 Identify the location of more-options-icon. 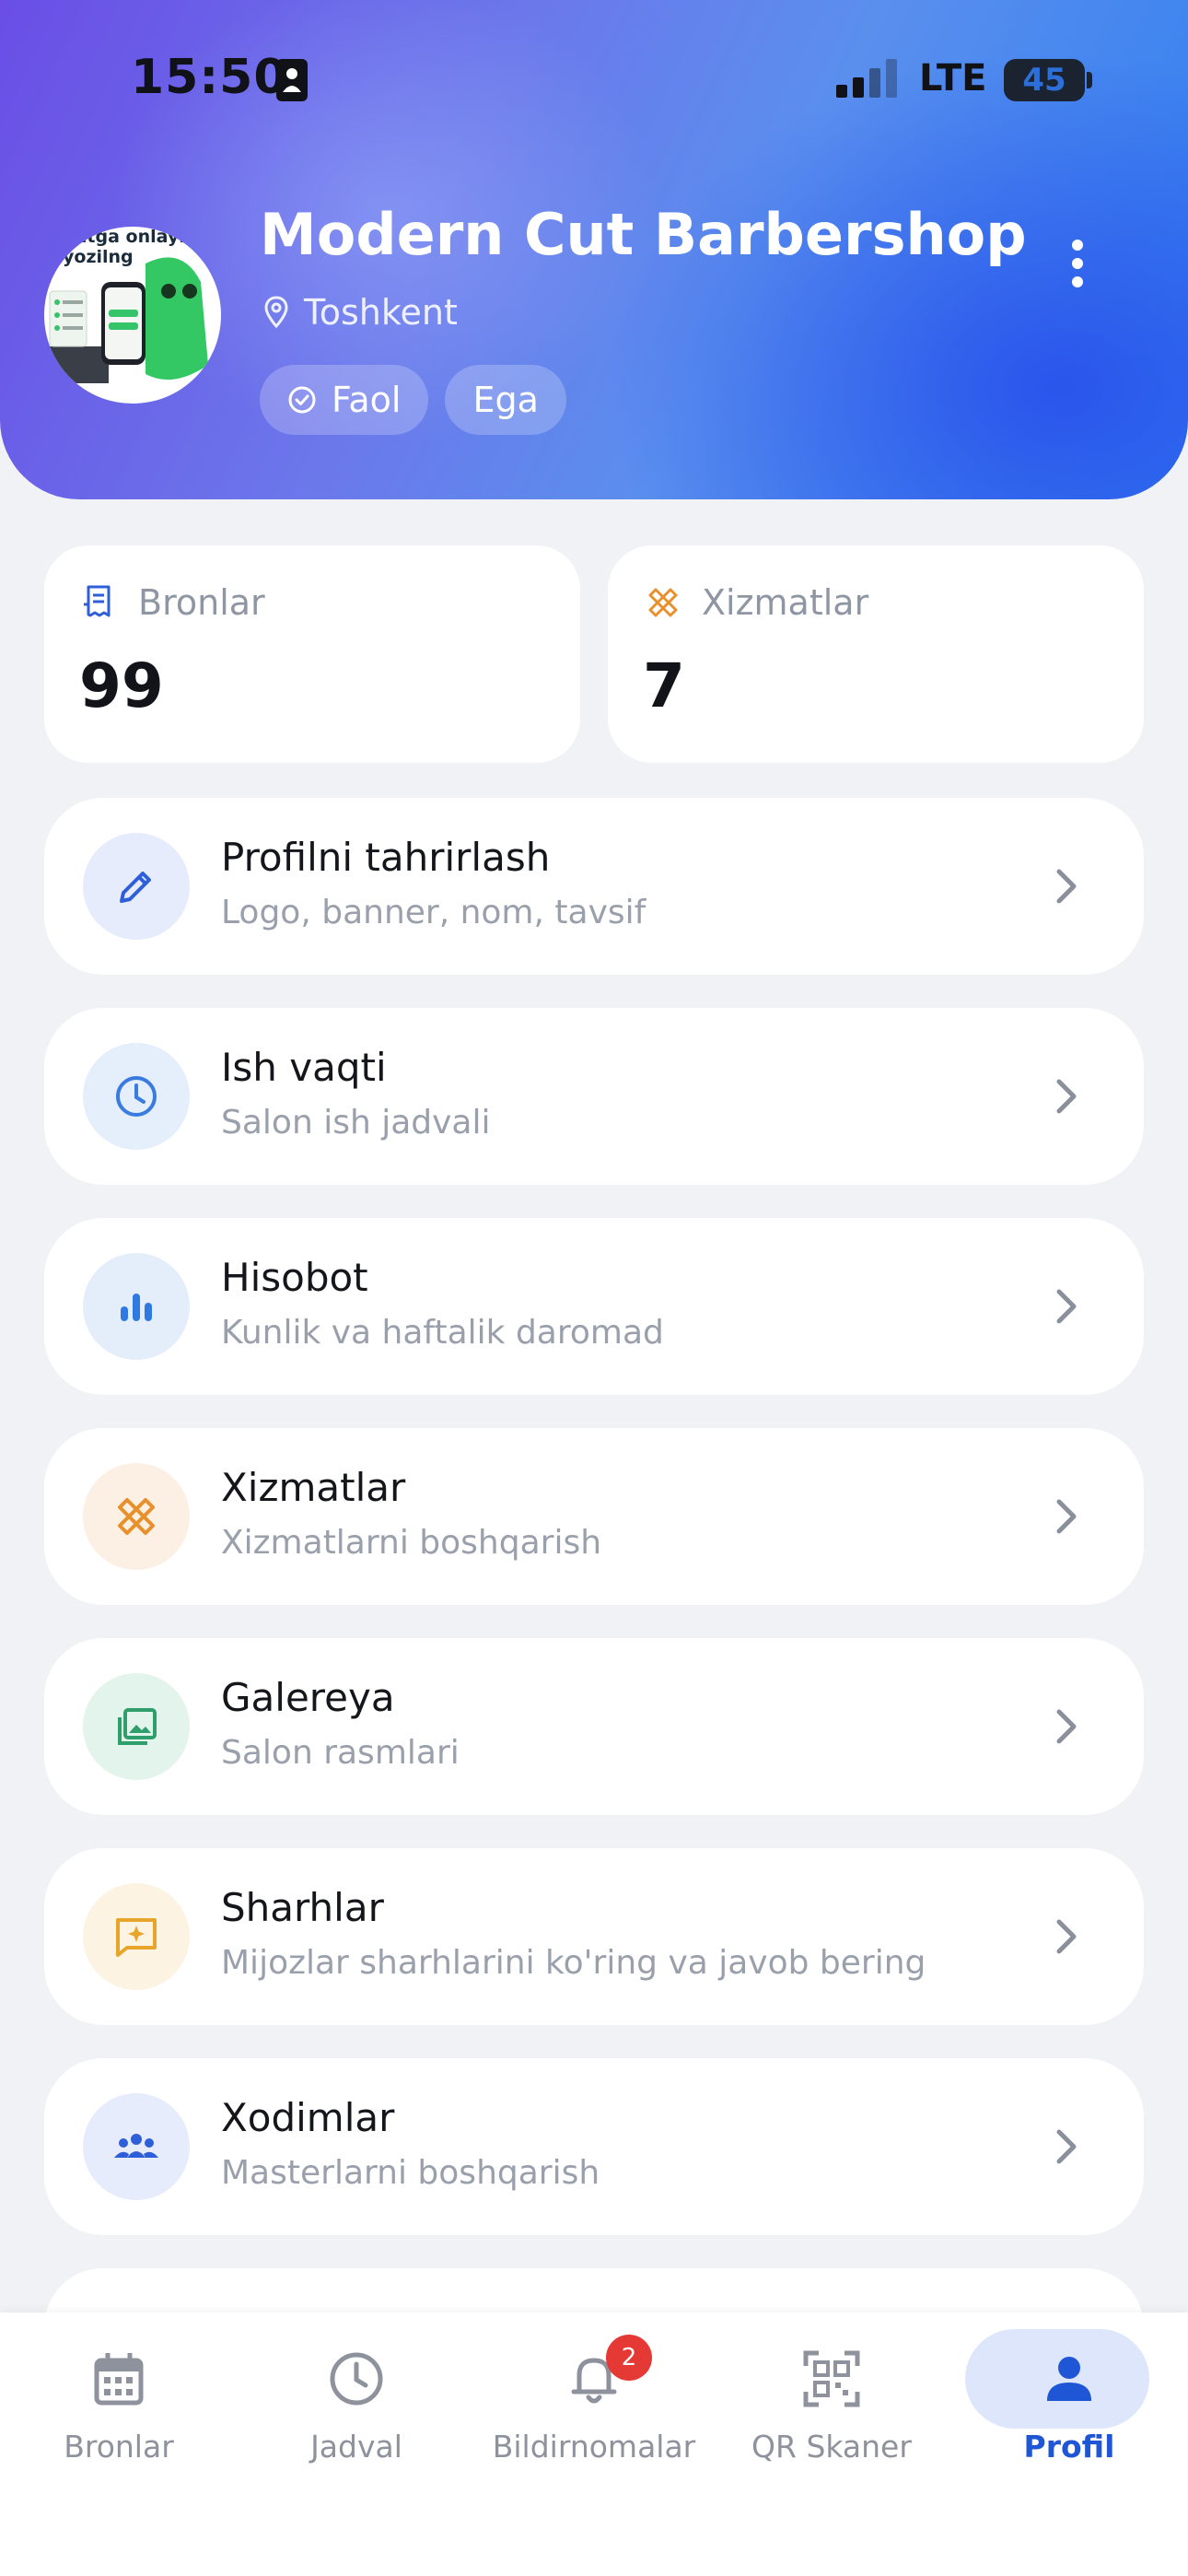
(1077, 263).